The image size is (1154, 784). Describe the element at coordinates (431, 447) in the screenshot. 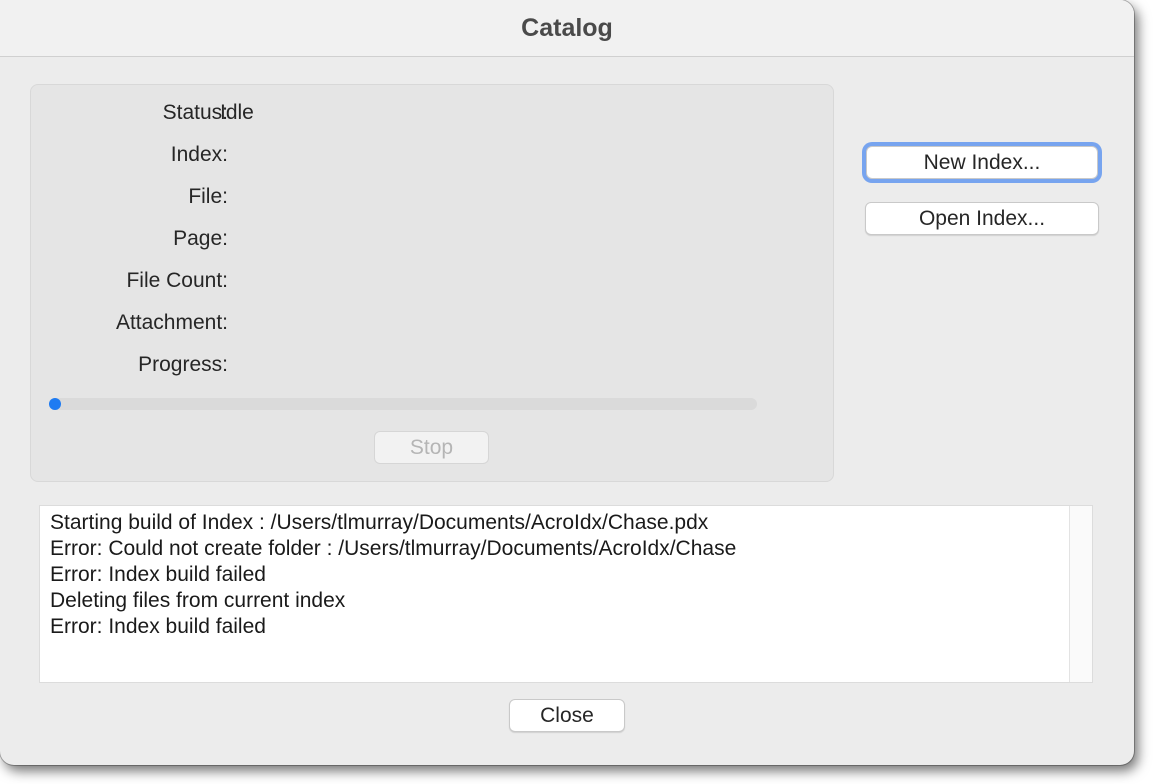

I see `stop-button: Stop` at that location.